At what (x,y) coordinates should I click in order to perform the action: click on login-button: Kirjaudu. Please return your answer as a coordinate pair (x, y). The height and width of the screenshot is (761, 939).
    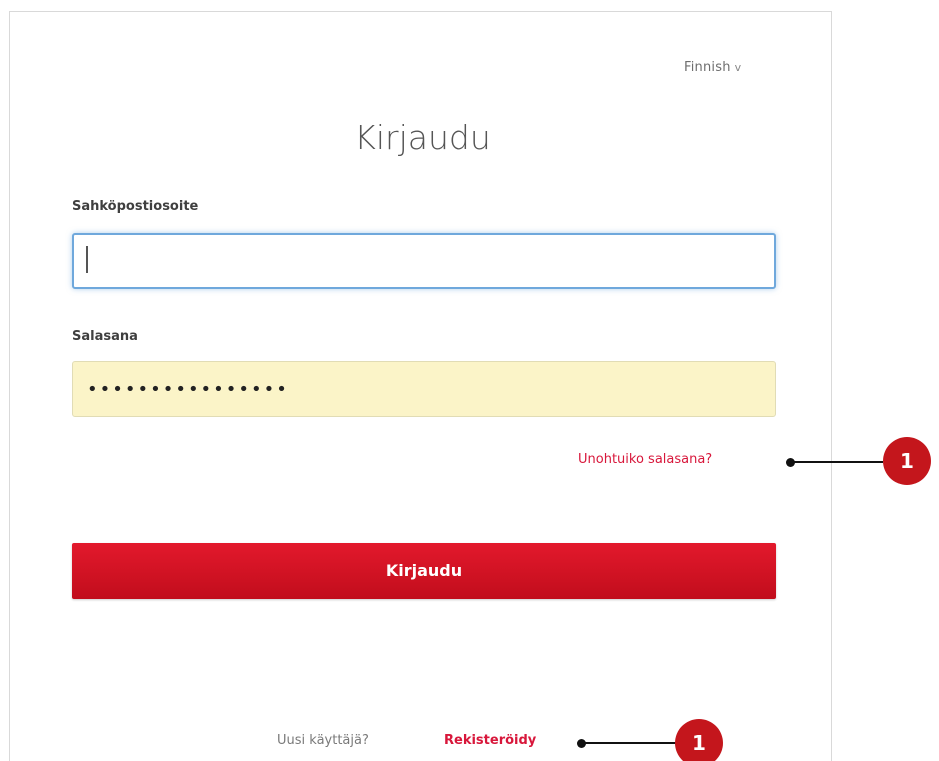
    Looking at the image, I should click on (424, 571).